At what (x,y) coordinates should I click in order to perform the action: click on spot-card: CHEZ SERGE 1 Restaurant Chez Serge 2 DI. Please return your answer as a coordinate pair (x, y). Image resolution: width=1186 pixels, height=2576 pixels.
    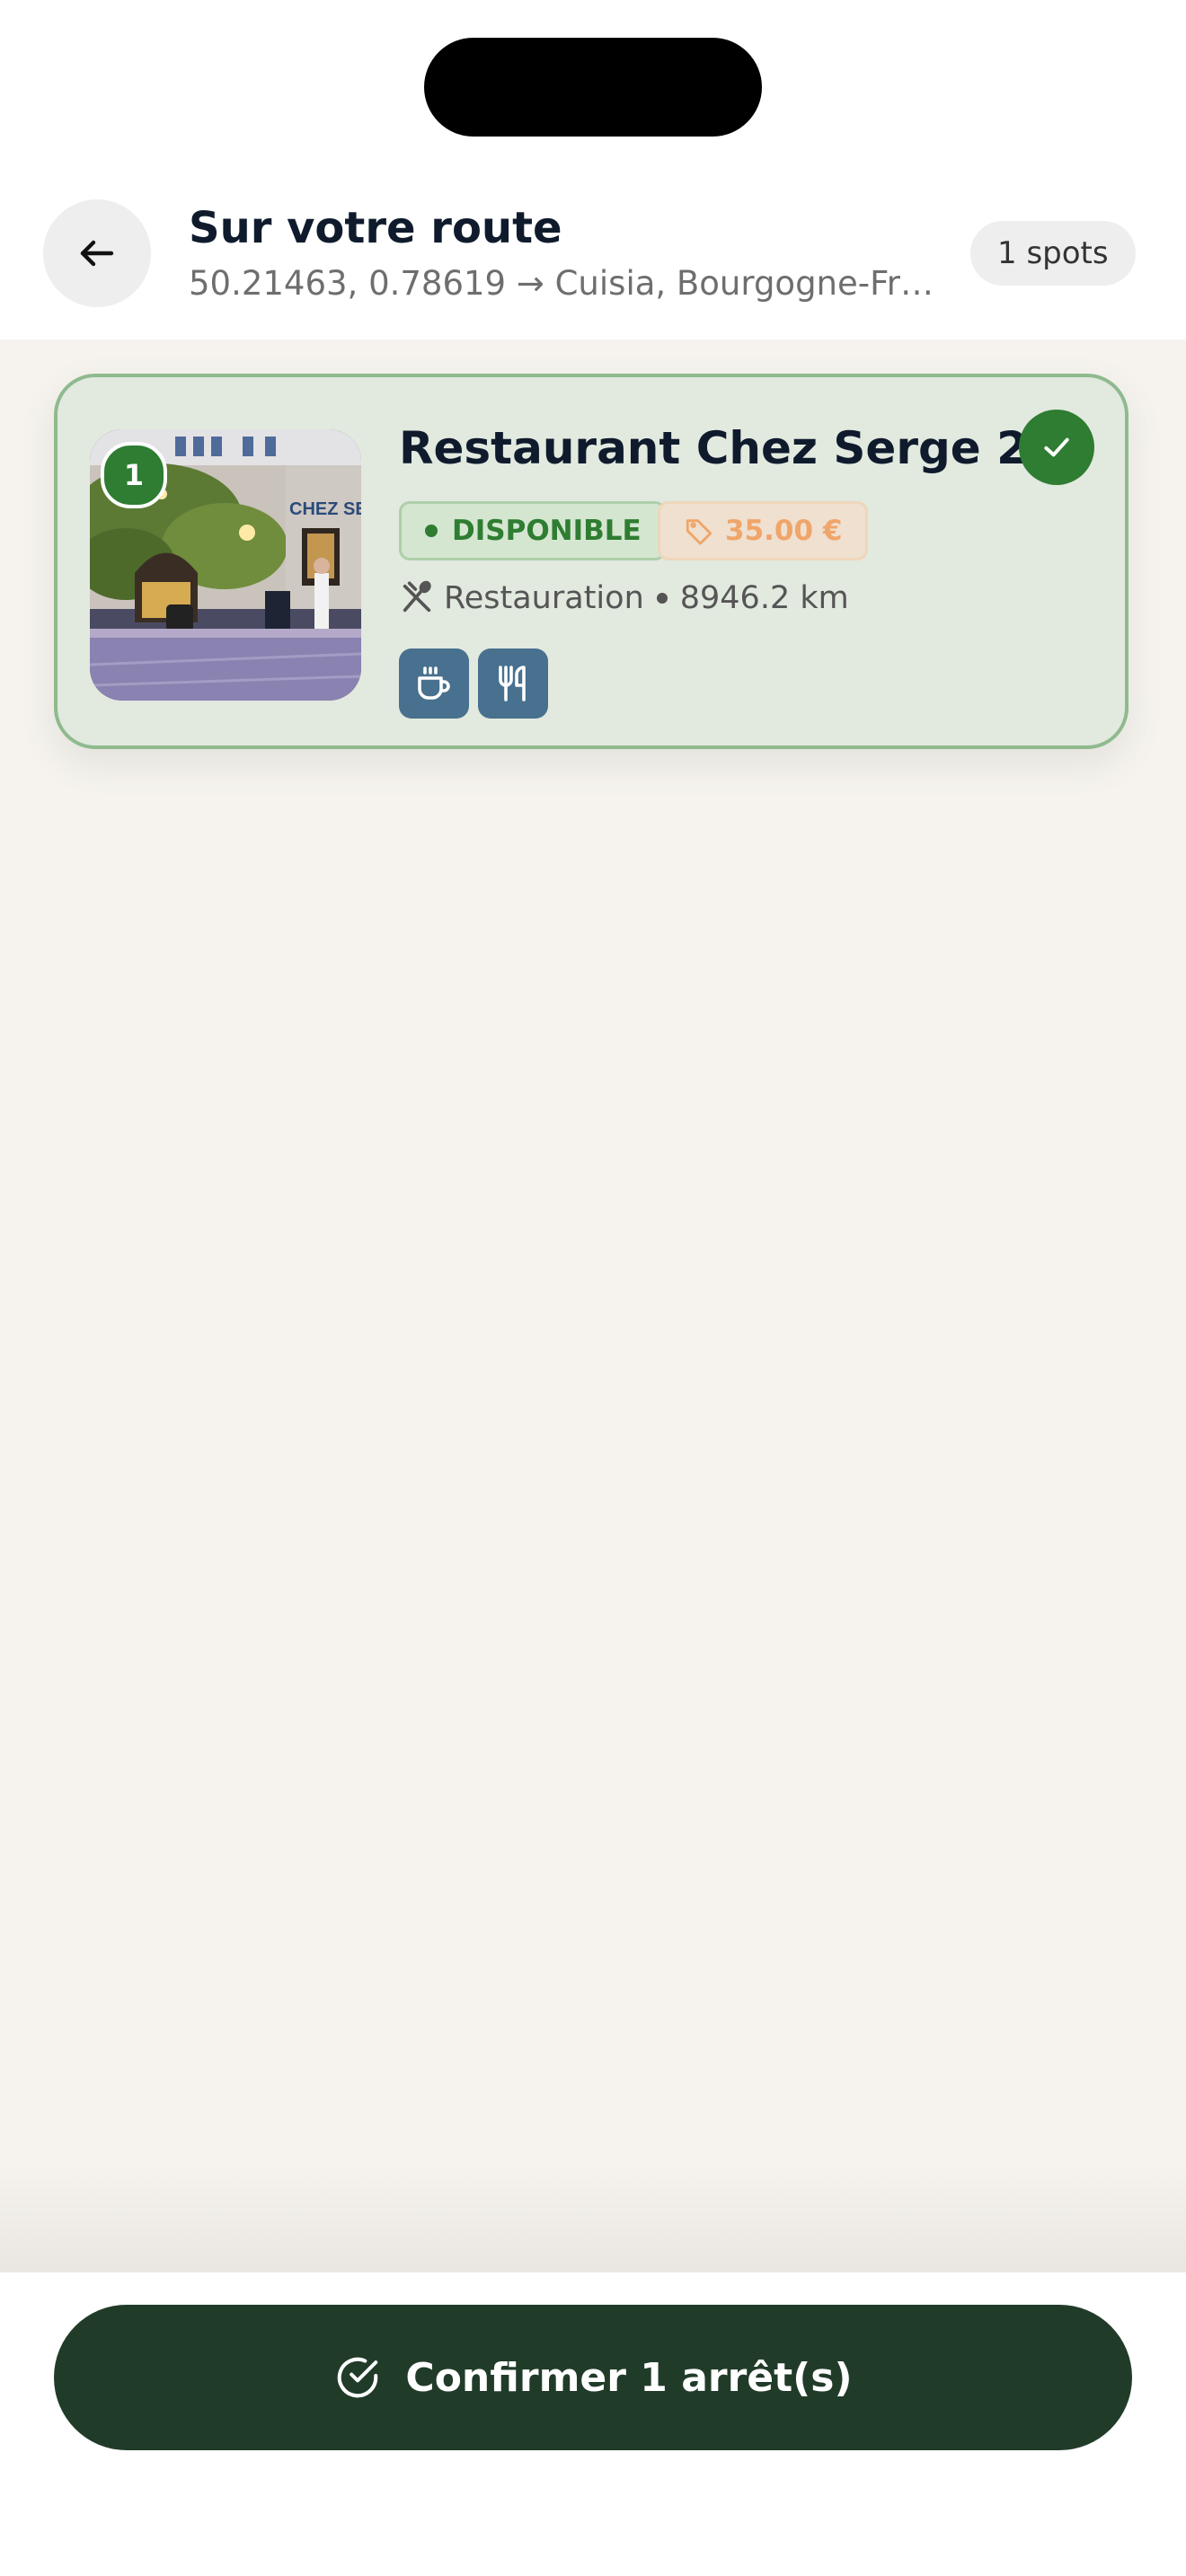
    Looking at the image, I should click on (591, 561).